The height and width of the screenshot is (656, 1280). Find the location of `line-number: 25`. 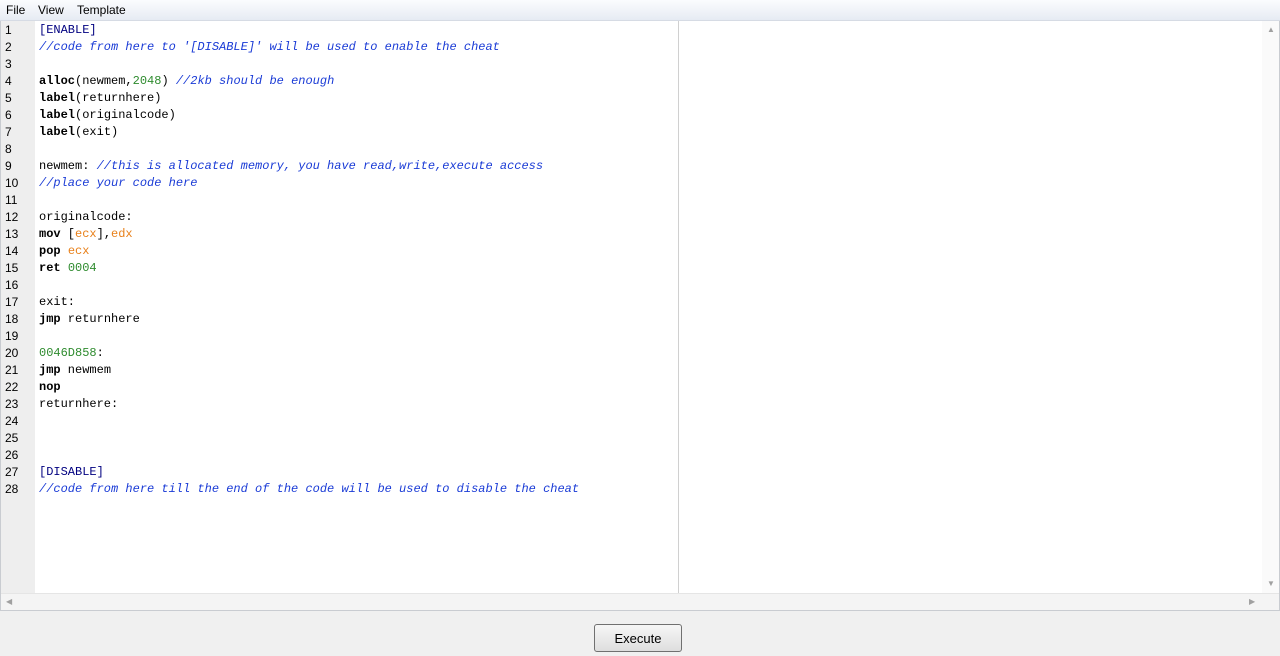

line-number: 25 is located at coordinates (12, 438).